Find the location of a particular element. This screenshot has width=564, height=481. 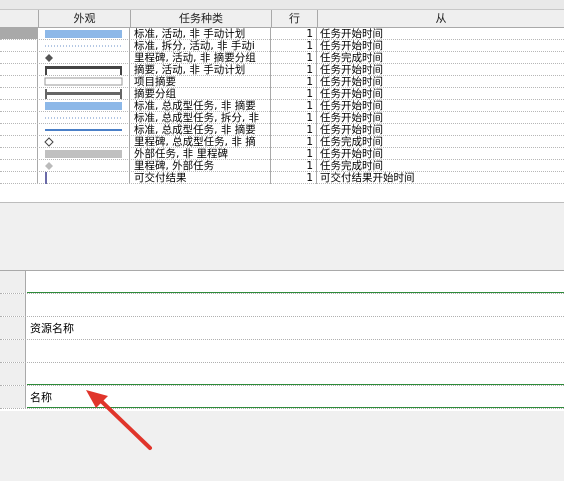

red-arrow-icon is located at coordinates (119, 420).